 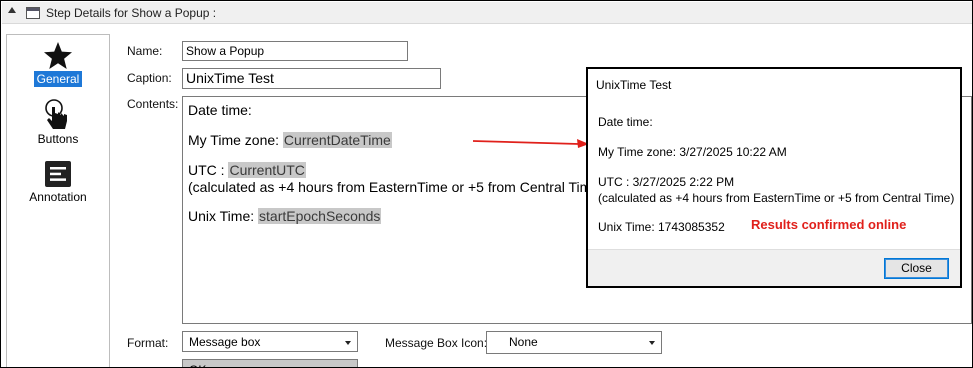 I want to click on name-field: Show a Popup, so click(x=295, y=51).